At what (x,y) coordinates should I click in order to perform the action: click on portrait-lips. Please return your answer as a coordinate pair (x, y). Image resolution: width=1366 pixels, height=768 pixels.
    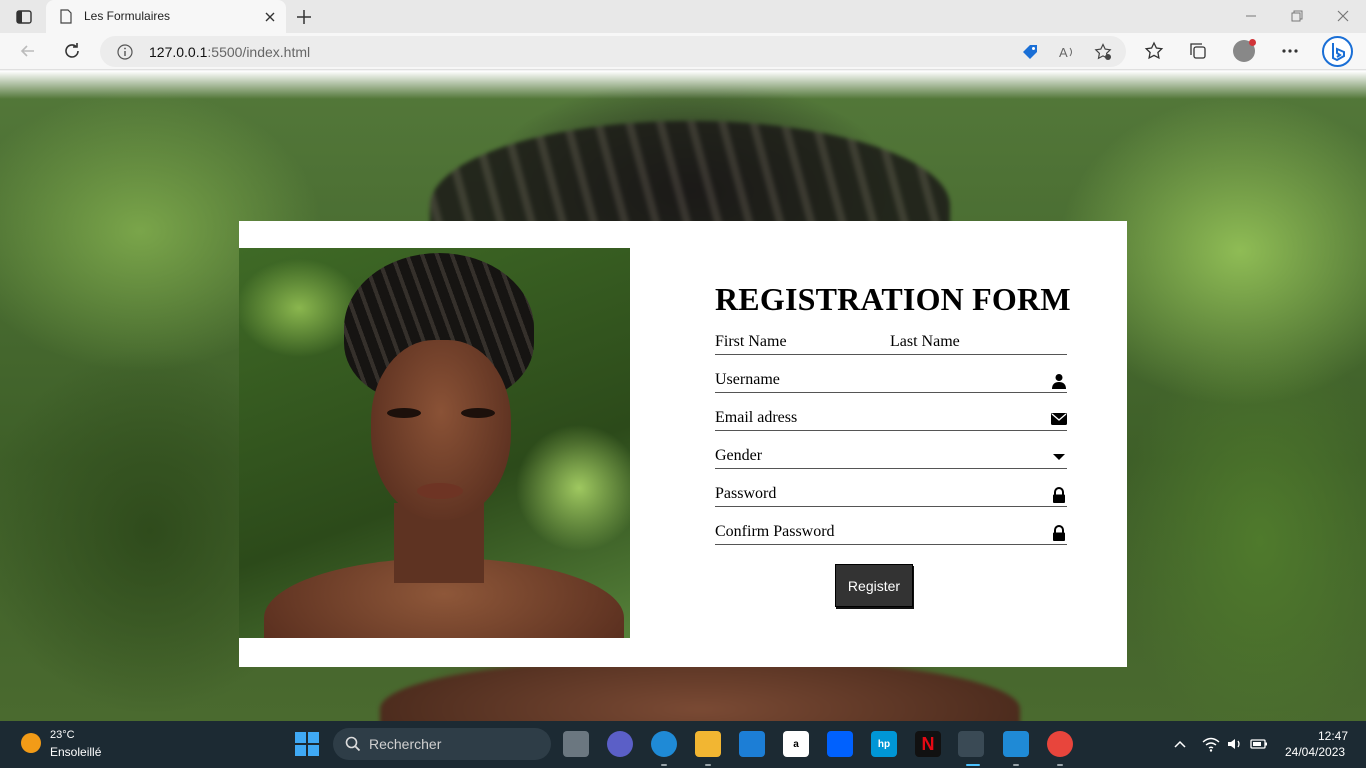
    Looking at the image, I should click on (440, 491).